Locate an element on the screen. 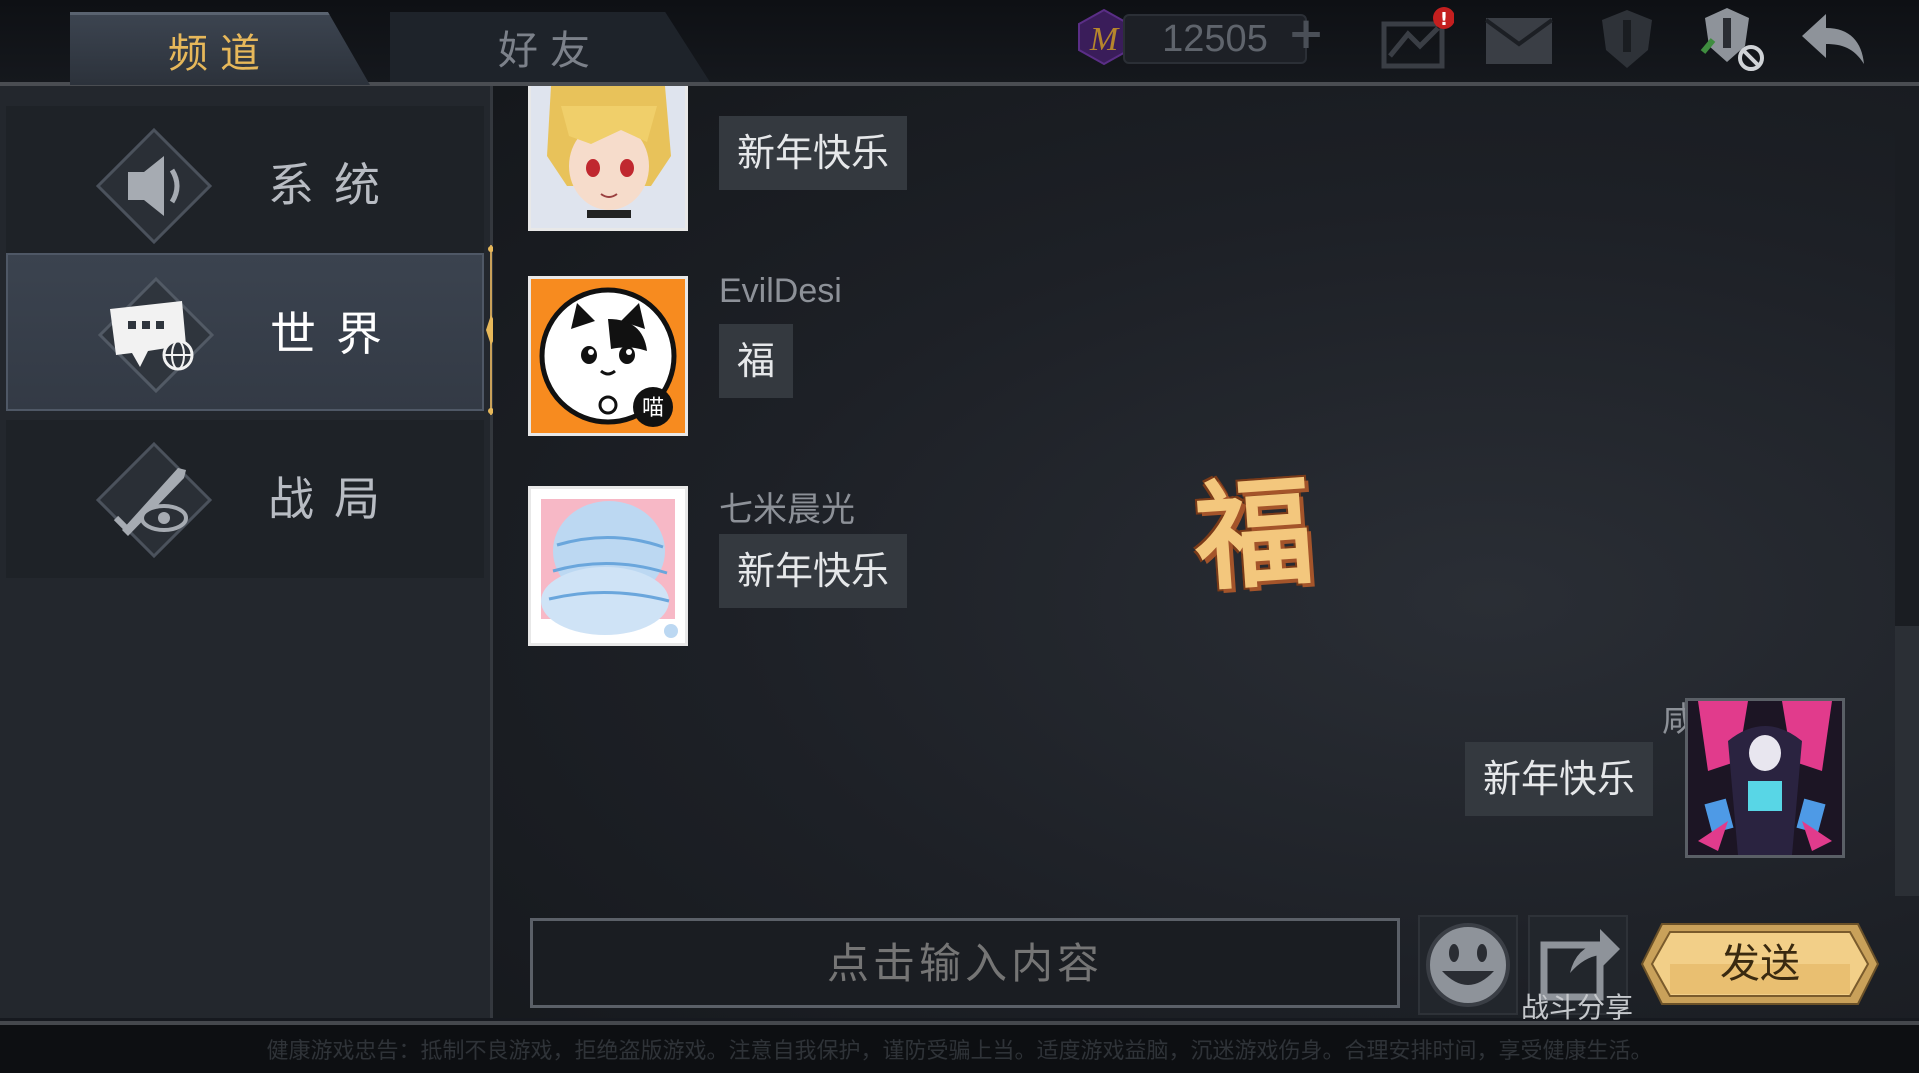 Image resolution: width=1919 pixels, height=1073 pixels. emoji-button is located at coordinates (1468, 965).